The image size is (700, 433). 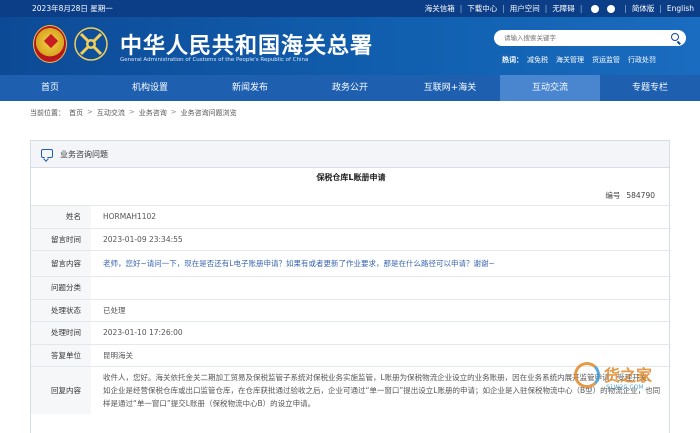 I want to click on download-center-link: 下载中心, so click(x=482, y=8).